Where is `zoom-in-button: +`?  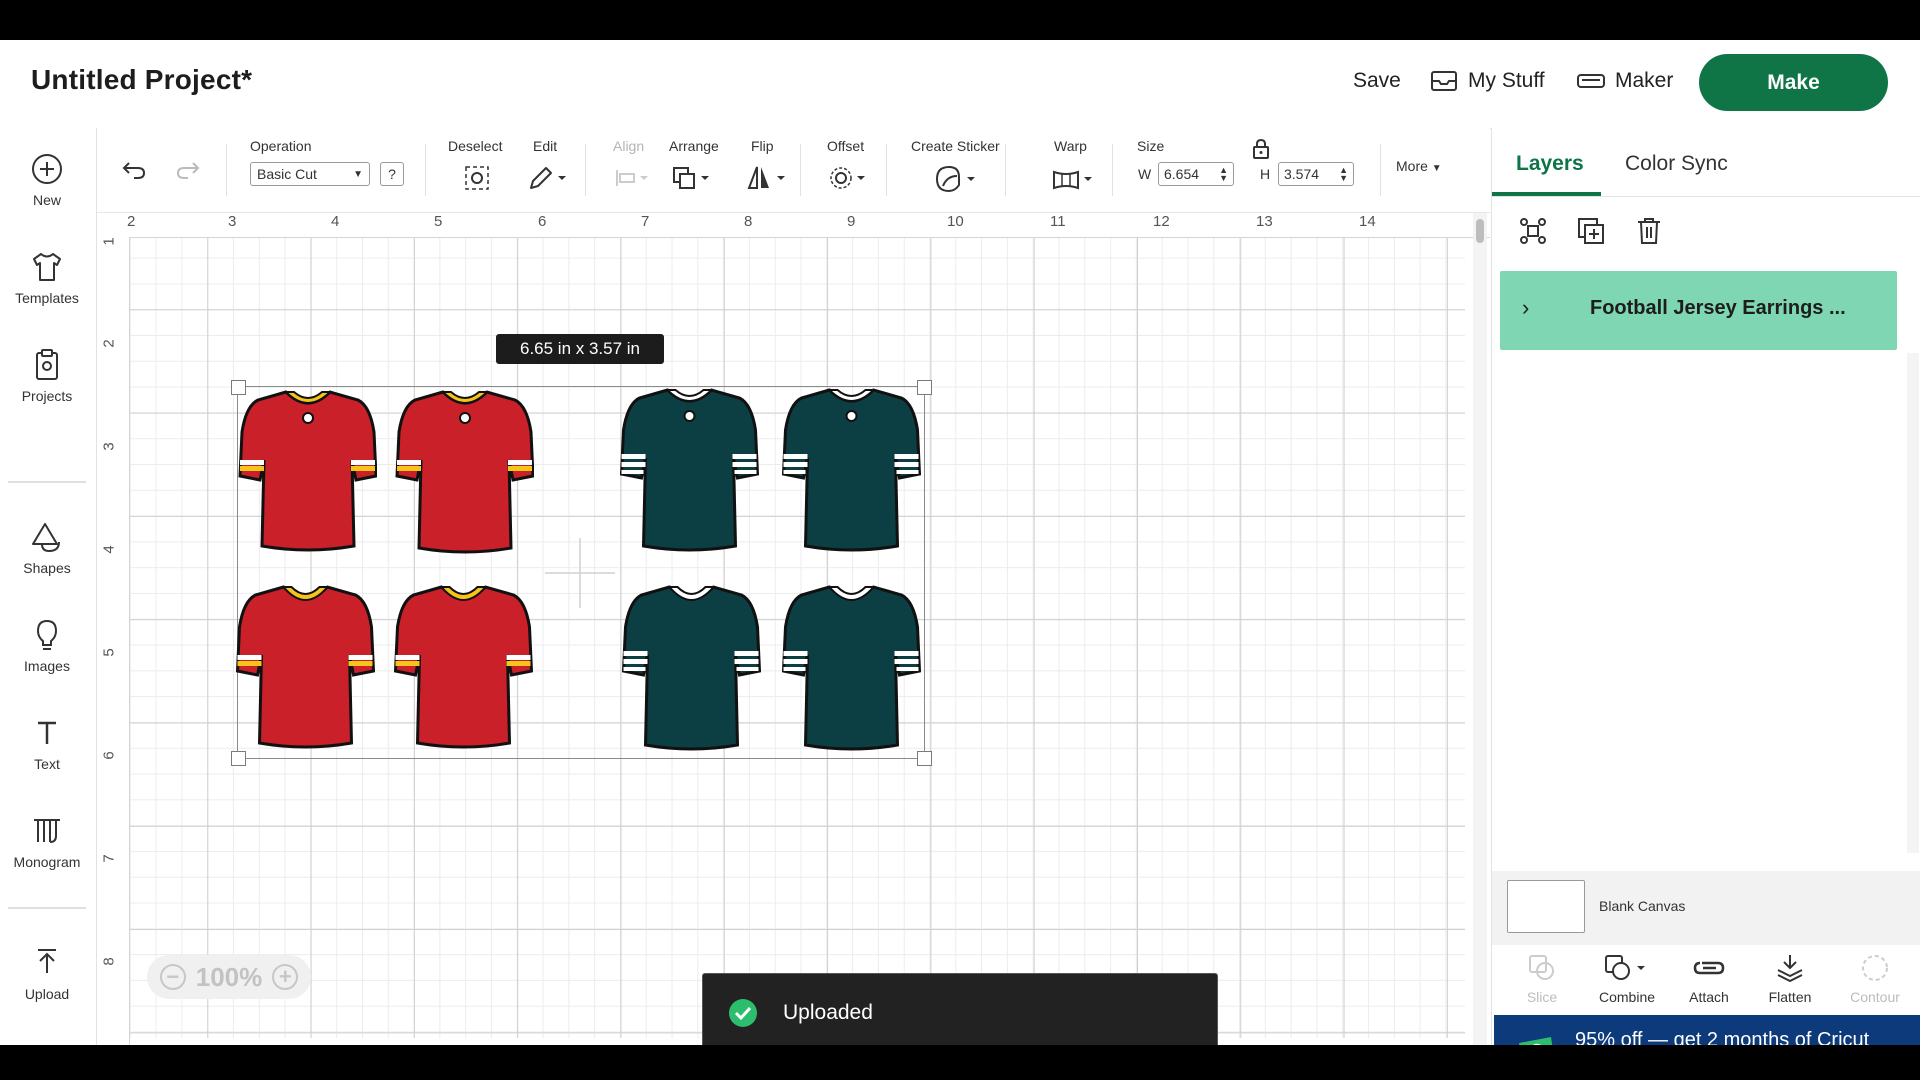
zoom-in-button: + is located at coordinates (285, 977).